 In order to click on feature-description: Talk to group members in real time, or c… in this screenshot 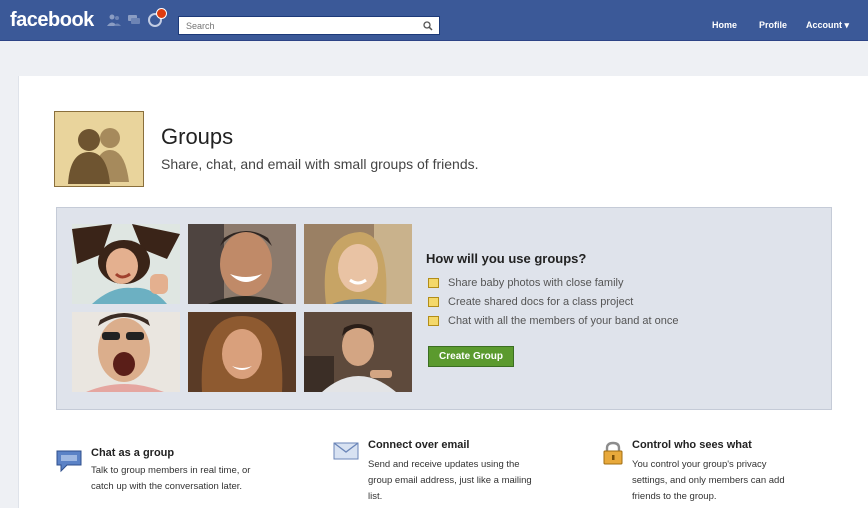, I will do `click(170, 479)`.